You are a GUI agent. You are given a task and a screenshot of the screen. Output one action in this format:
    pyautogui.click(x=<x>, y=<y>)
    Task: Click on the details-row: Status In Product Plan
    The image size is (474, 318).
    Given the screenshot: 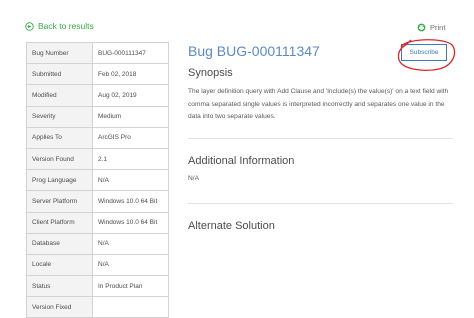 What is the action you would take?
    pyautogui.click(x=97, y=286)
    